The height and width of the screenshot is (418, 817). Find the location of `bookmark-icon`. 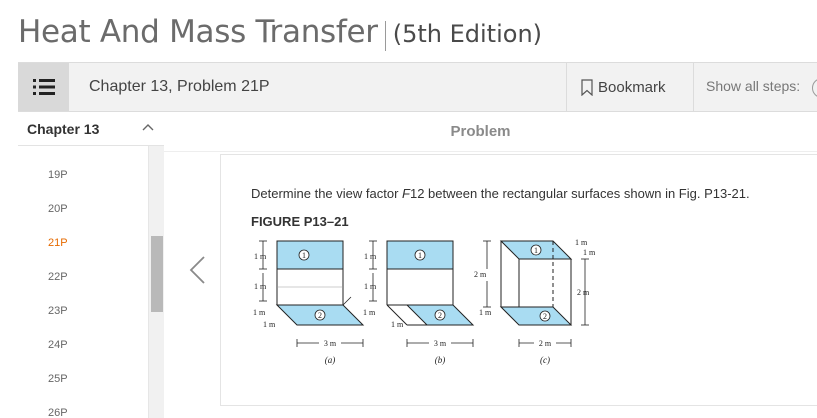

bookmark-icon is located at coordinates (587, 87).